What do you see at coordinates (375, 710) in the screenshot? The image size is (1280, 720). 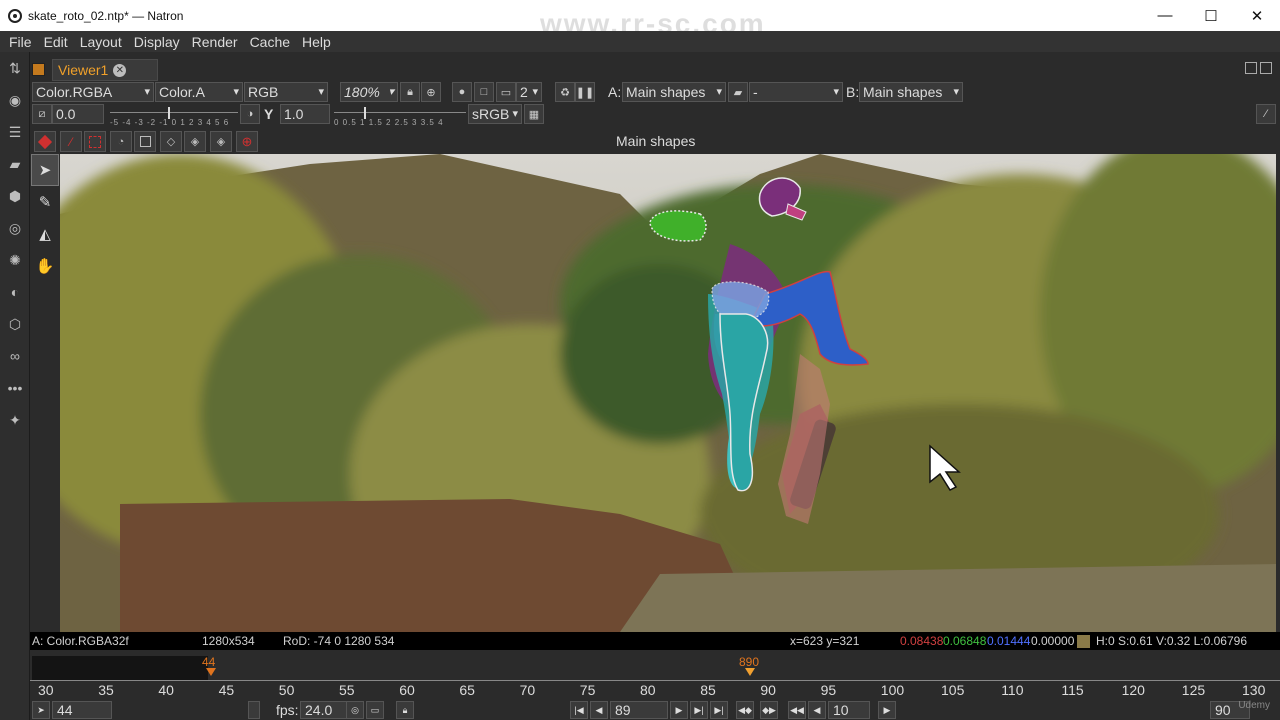 I see `playback-mode-icon: ▭` at bounding box center [375, 710].